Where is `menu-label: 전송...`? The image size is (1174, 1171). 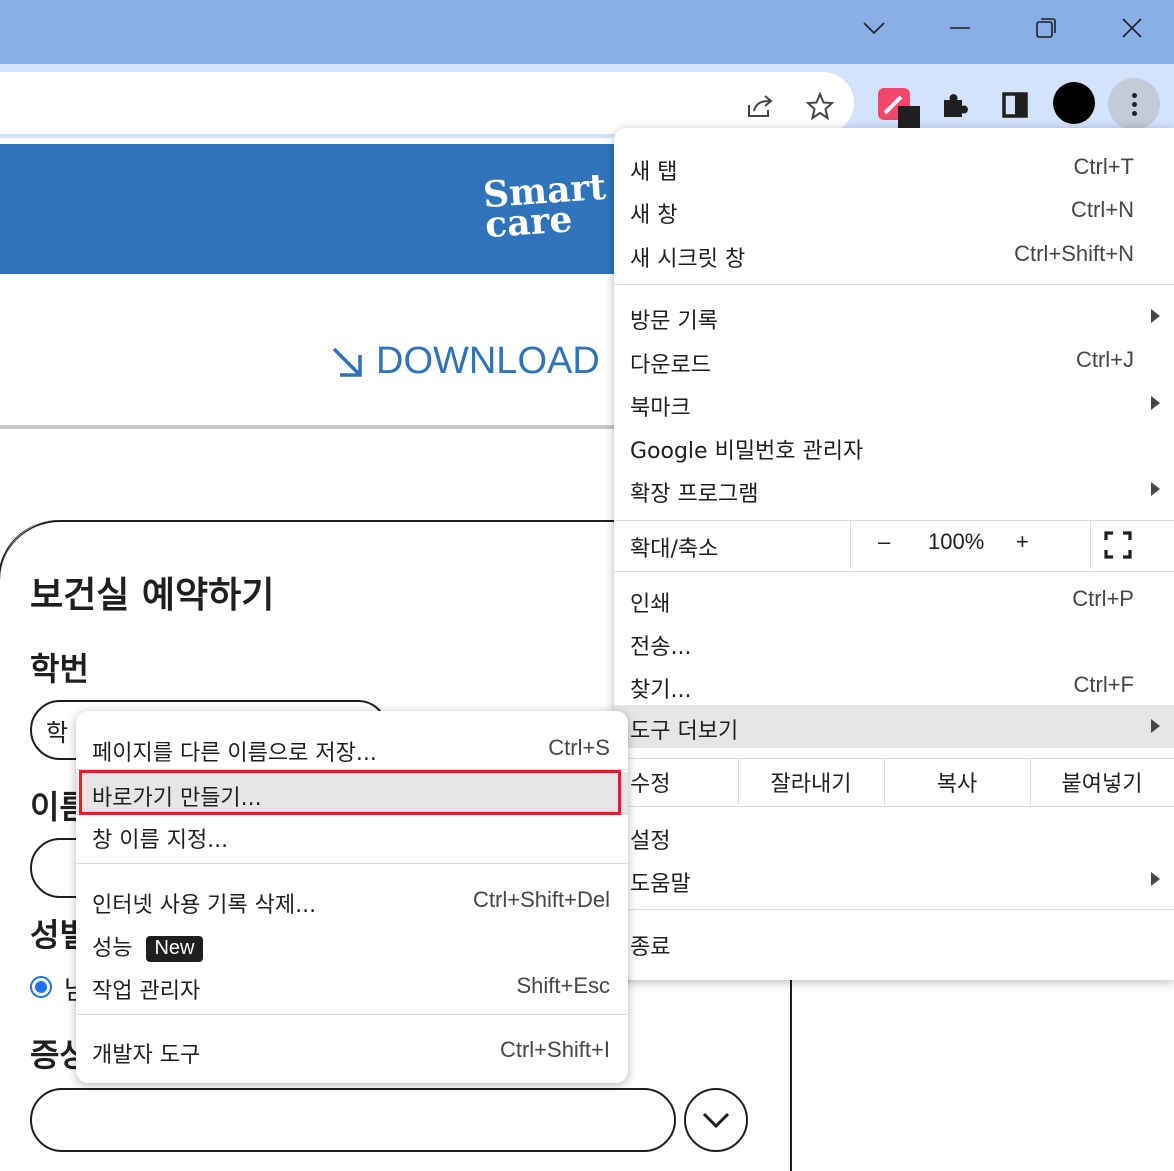 menu-label: 전송... is located at coordinates (661, 647).